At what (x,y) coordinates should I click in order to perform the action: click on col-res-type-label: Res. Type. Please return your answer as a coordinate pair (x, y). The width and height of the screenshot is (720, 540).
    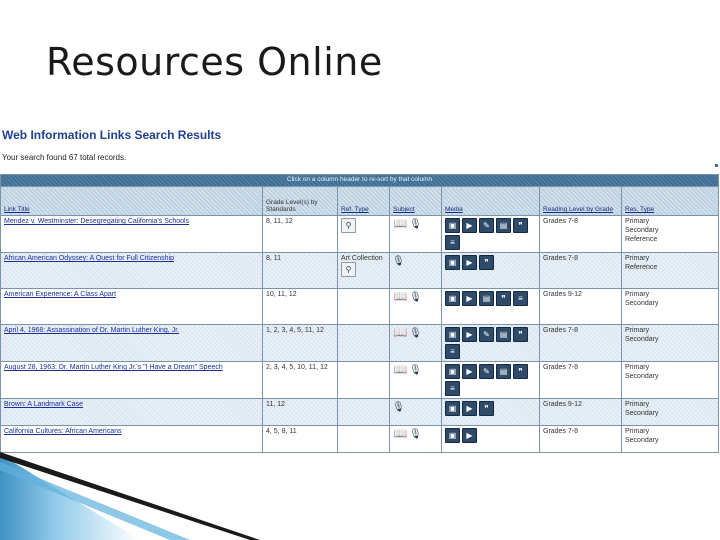
    Looking at the image, I should click on (640, 209).